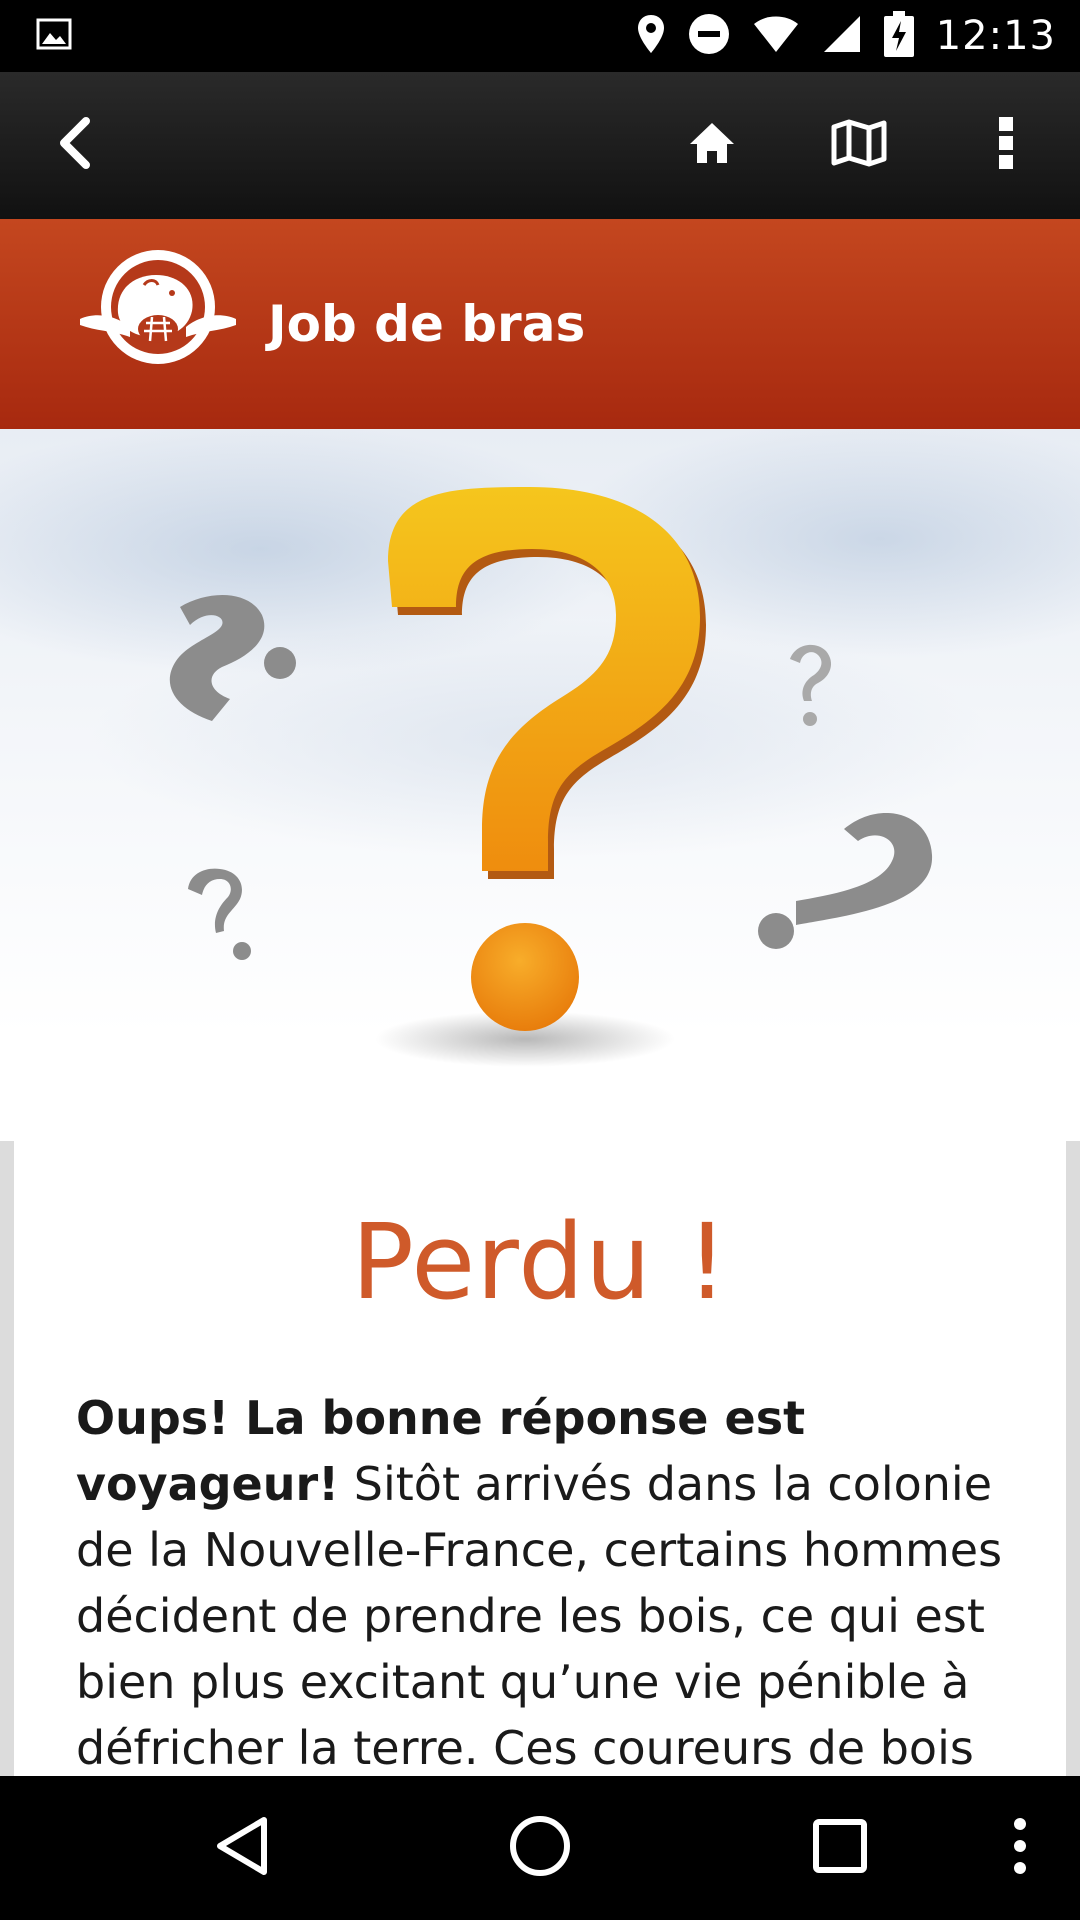 The height and width of the screenshot is (1920, 1080). What do you see at coordinates (158, 309) in the screenshot?
I see `beaver-logo-icon` at bounding box center [158, 309].